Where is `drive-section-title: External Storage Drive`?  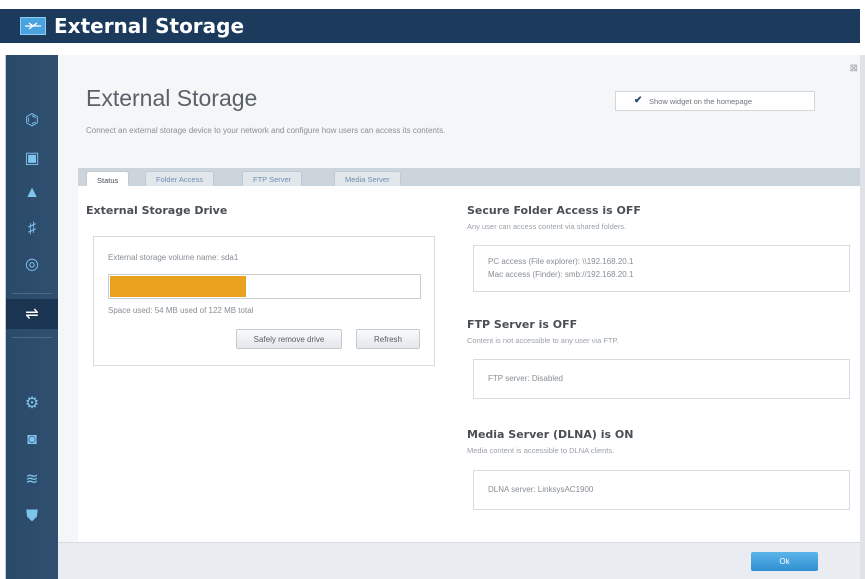
drive-section-title: External Storage Drive is located at coordinates (157, 210).